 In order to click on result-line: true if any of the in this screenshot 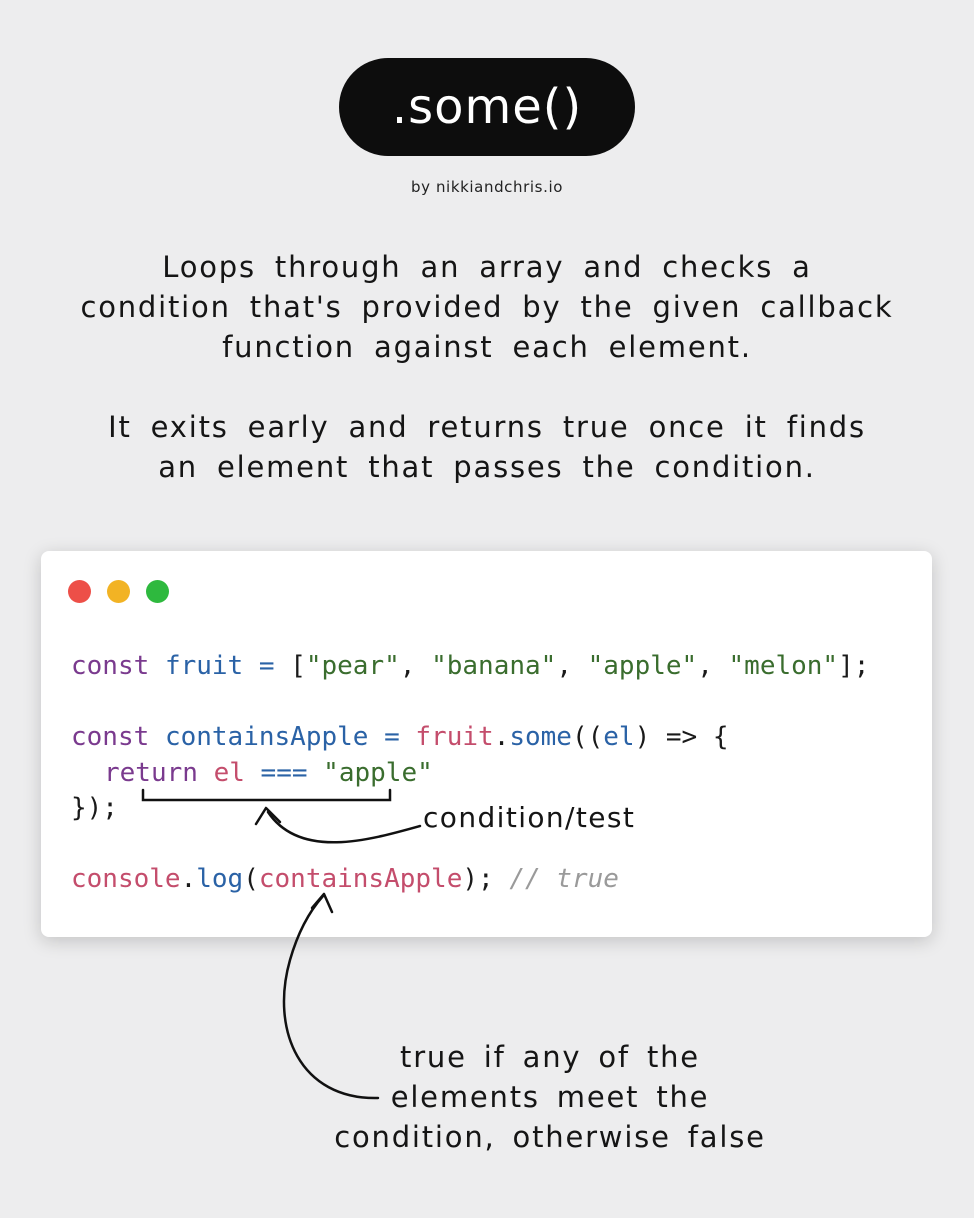, I will do `click(550, 1057)`.